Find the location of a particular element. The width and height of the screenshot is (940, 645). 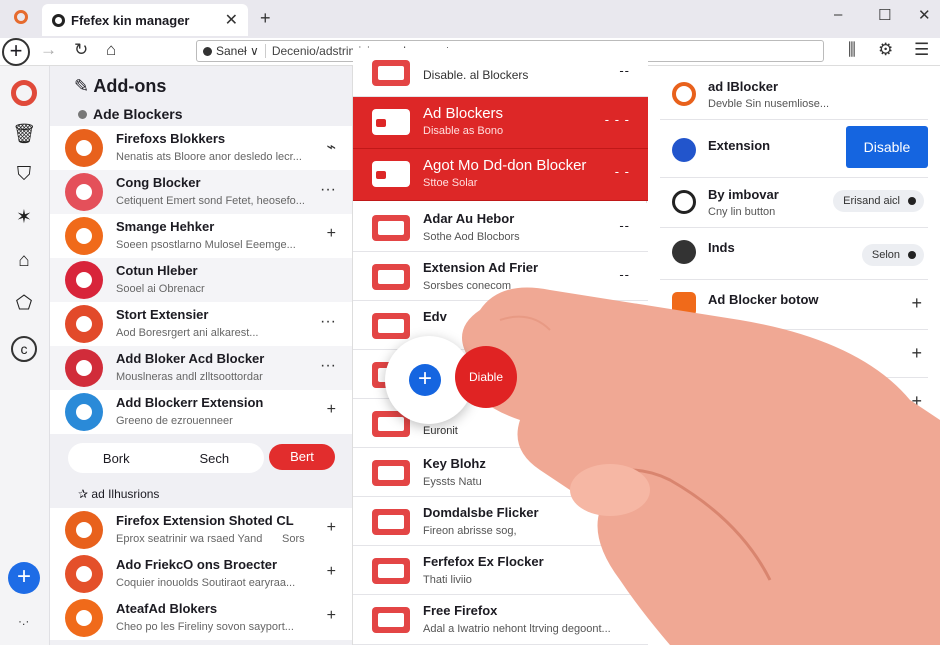

maximize-button: ☐ is located at coordinates (884, 15).